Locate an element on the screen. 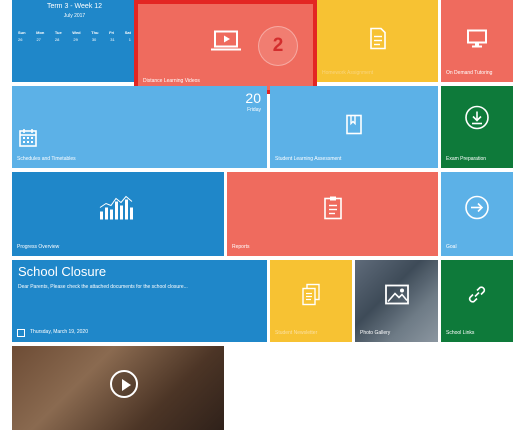 Image resolution: width=513 pixels, height=430 pixels. calendar-day: Sat is located at coordinates (127, 32).